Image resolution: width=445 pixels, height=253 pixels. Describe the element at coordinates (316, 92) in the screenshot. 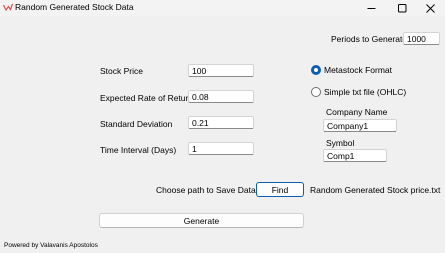

I see `simple-txt-radio` at that location.